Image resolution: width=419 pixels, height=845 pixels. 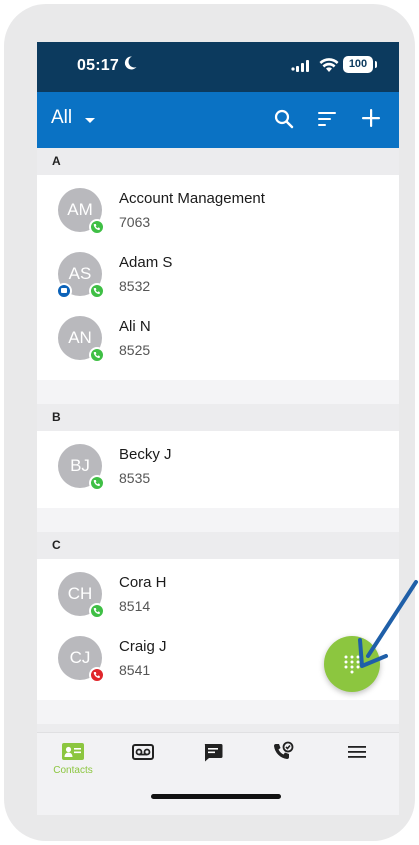 What do you see at coordinates (218, 120) in the screenshot?
I see `app-bar: All` at bounding box center [218, 120].